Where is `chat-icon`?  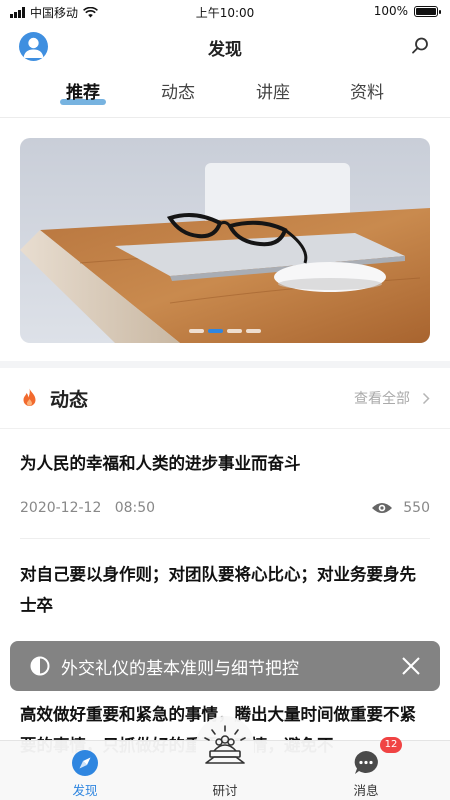 chat-icon is located at coordinates (366, 762).